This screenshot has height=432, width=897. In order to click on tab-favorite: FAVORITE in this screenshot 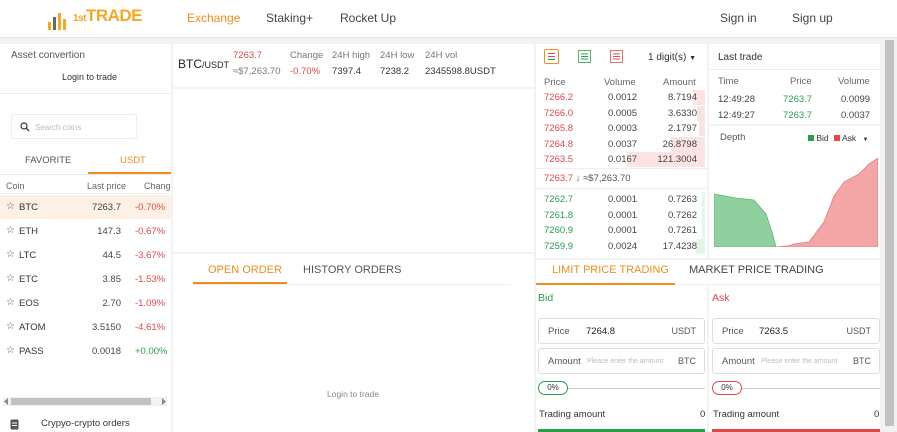, I will do `click(48, 160)`.